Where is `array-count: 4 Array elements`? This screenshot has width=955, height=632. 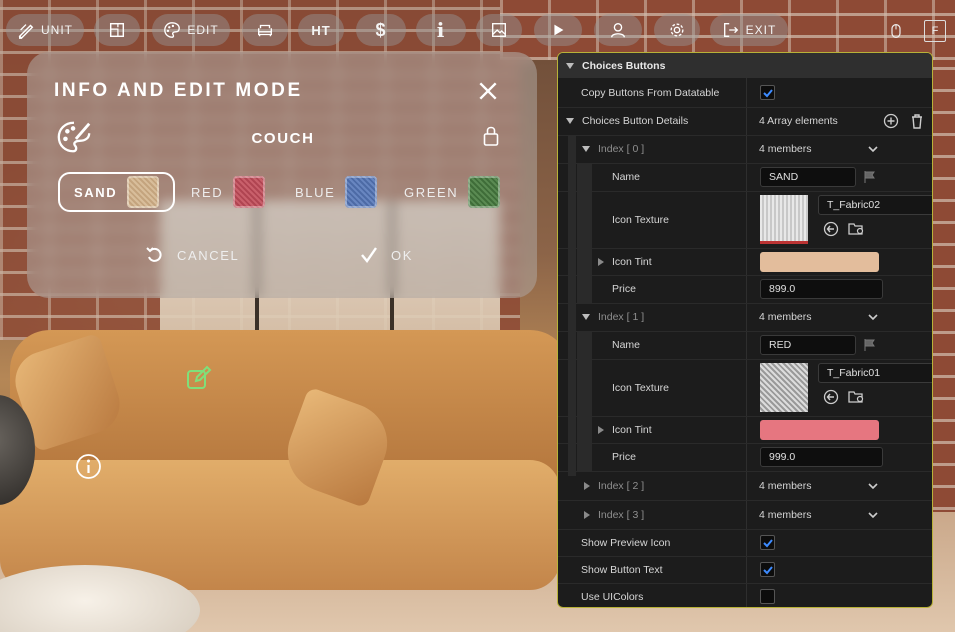 array-count: 4 Array elements is located at coordinates (798, 121).